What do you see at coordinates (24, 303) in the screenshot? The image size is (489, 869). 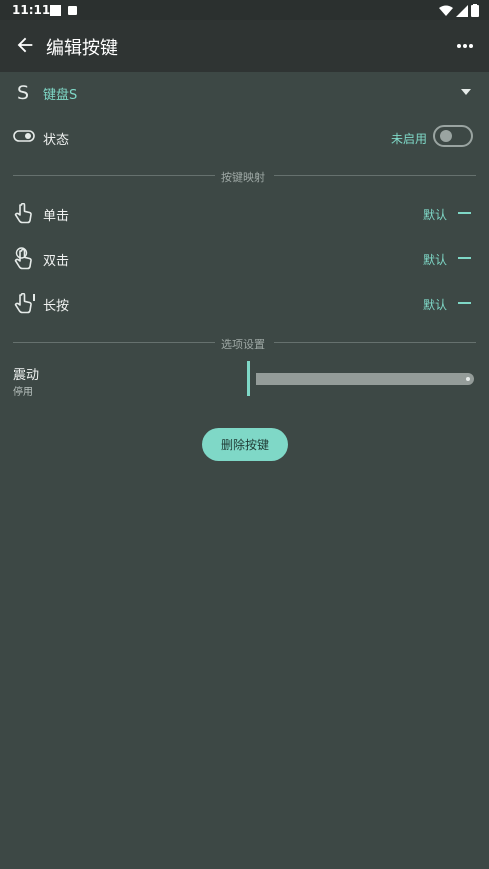 I see `long-press-icon` at bounding box center [24, 303].